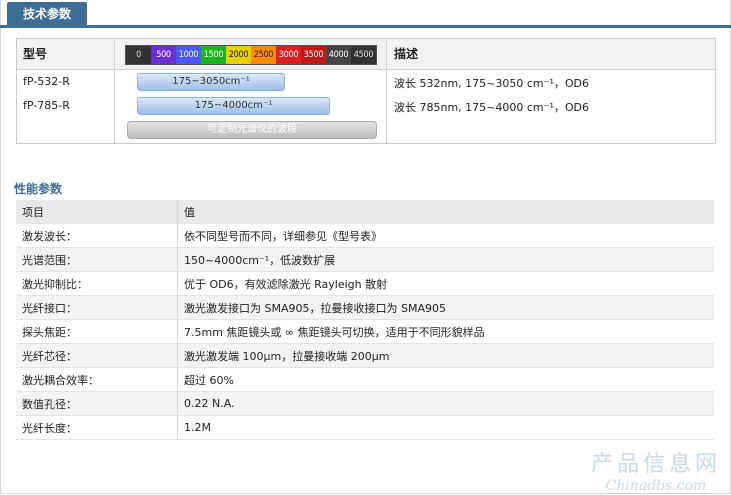  I want to click on perf-value: 激光激发接口为 SMA905，拉曼接收接口为 SMA905, so click(445, 307).